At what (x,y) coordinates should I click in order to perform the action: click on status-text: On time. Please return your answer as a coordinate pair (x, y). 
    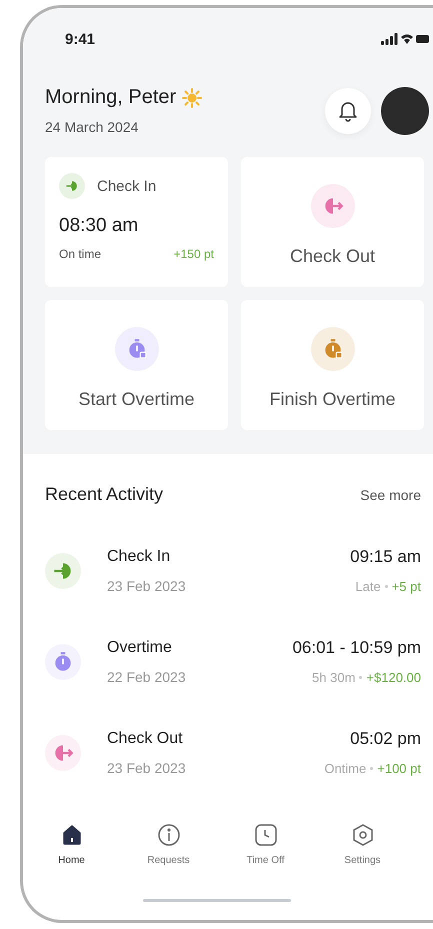
    Looking at the image, I should click on (80, 254).